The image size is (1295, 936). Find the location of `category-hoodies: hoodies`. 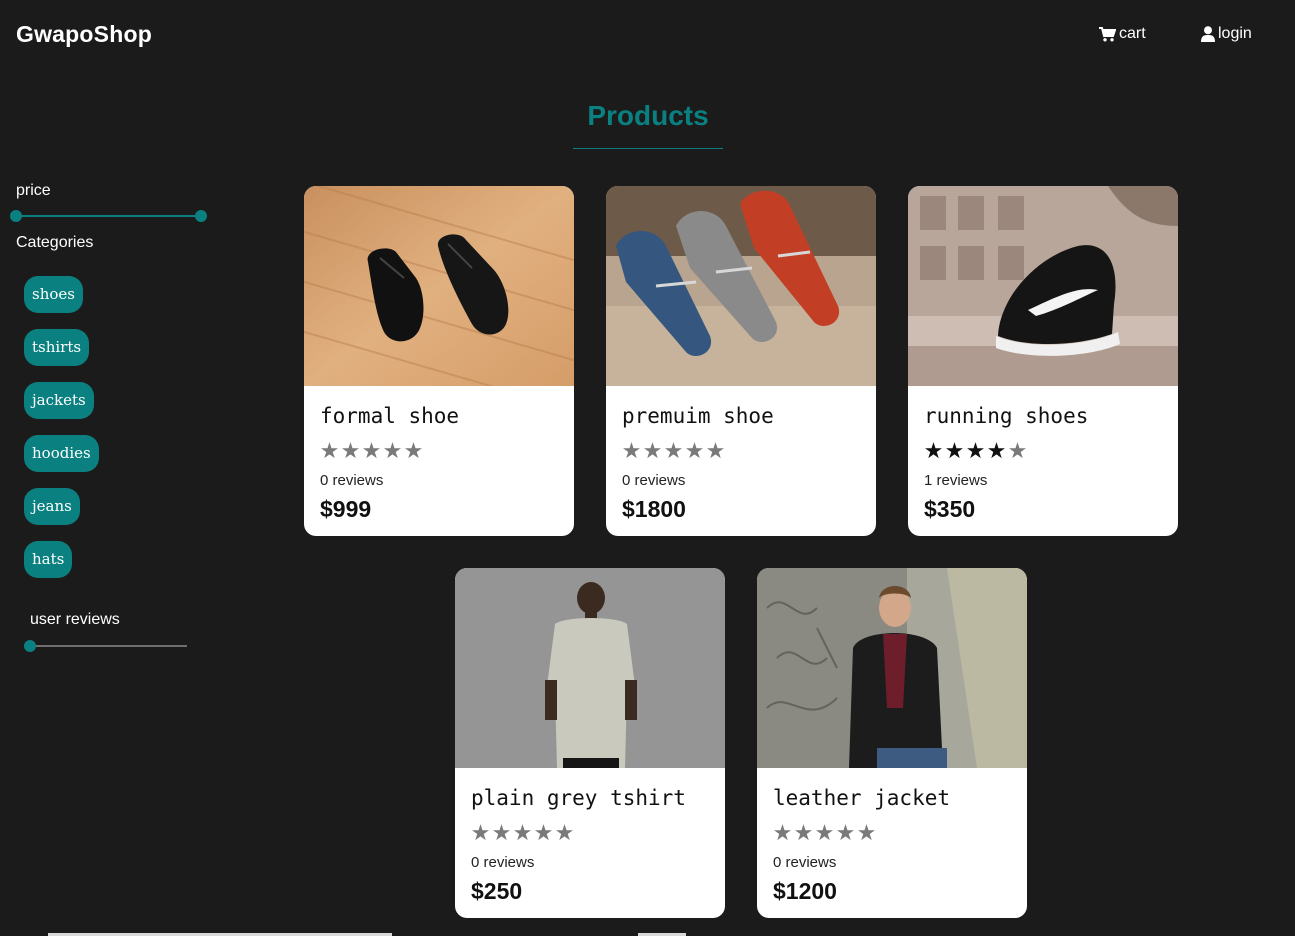

category-hoodies: hoodies is located at coordinates (61, 453).